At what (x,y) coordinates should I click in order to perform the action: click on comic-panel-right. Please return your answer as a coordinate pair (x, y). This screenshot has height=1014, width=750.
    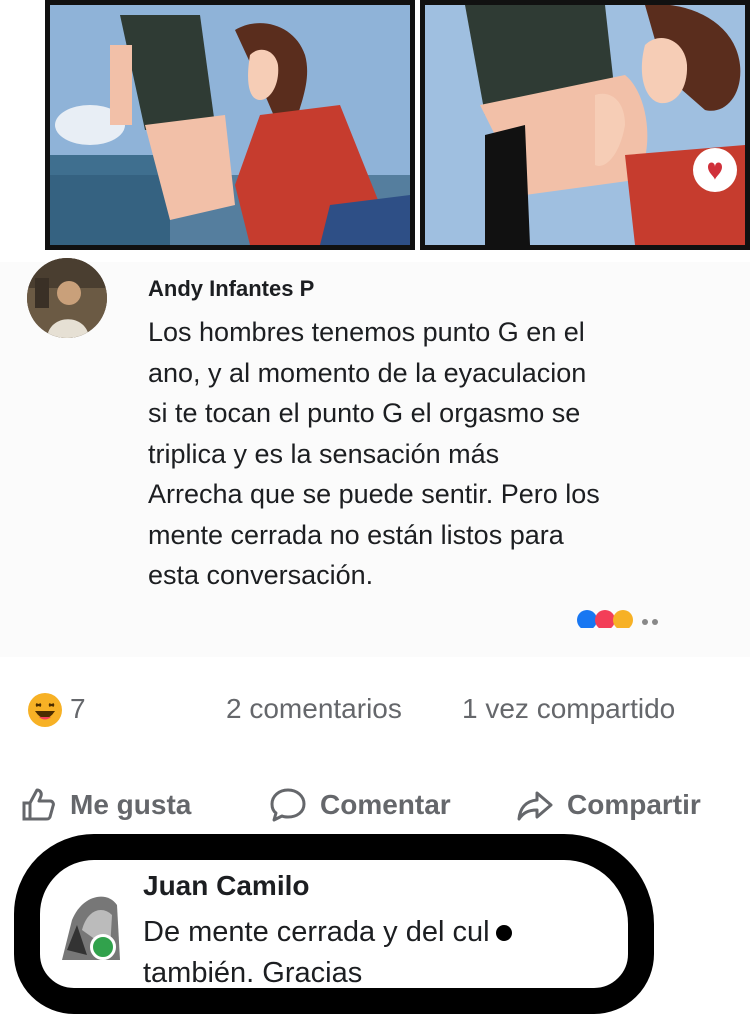
    Looking at the image, I should click on (585, 125).